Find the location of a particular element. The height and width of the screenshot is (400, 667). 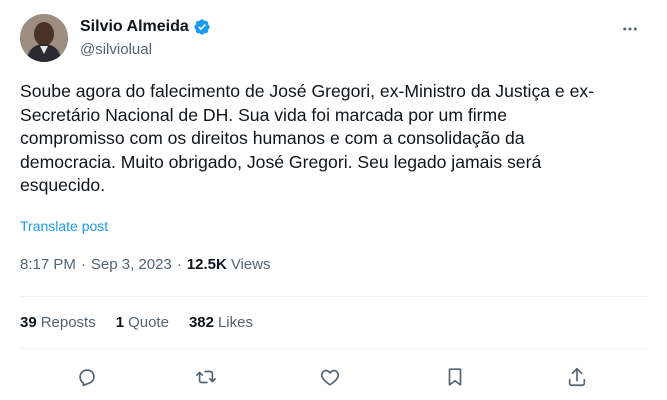

avatar is located at coordinates (44, 38).